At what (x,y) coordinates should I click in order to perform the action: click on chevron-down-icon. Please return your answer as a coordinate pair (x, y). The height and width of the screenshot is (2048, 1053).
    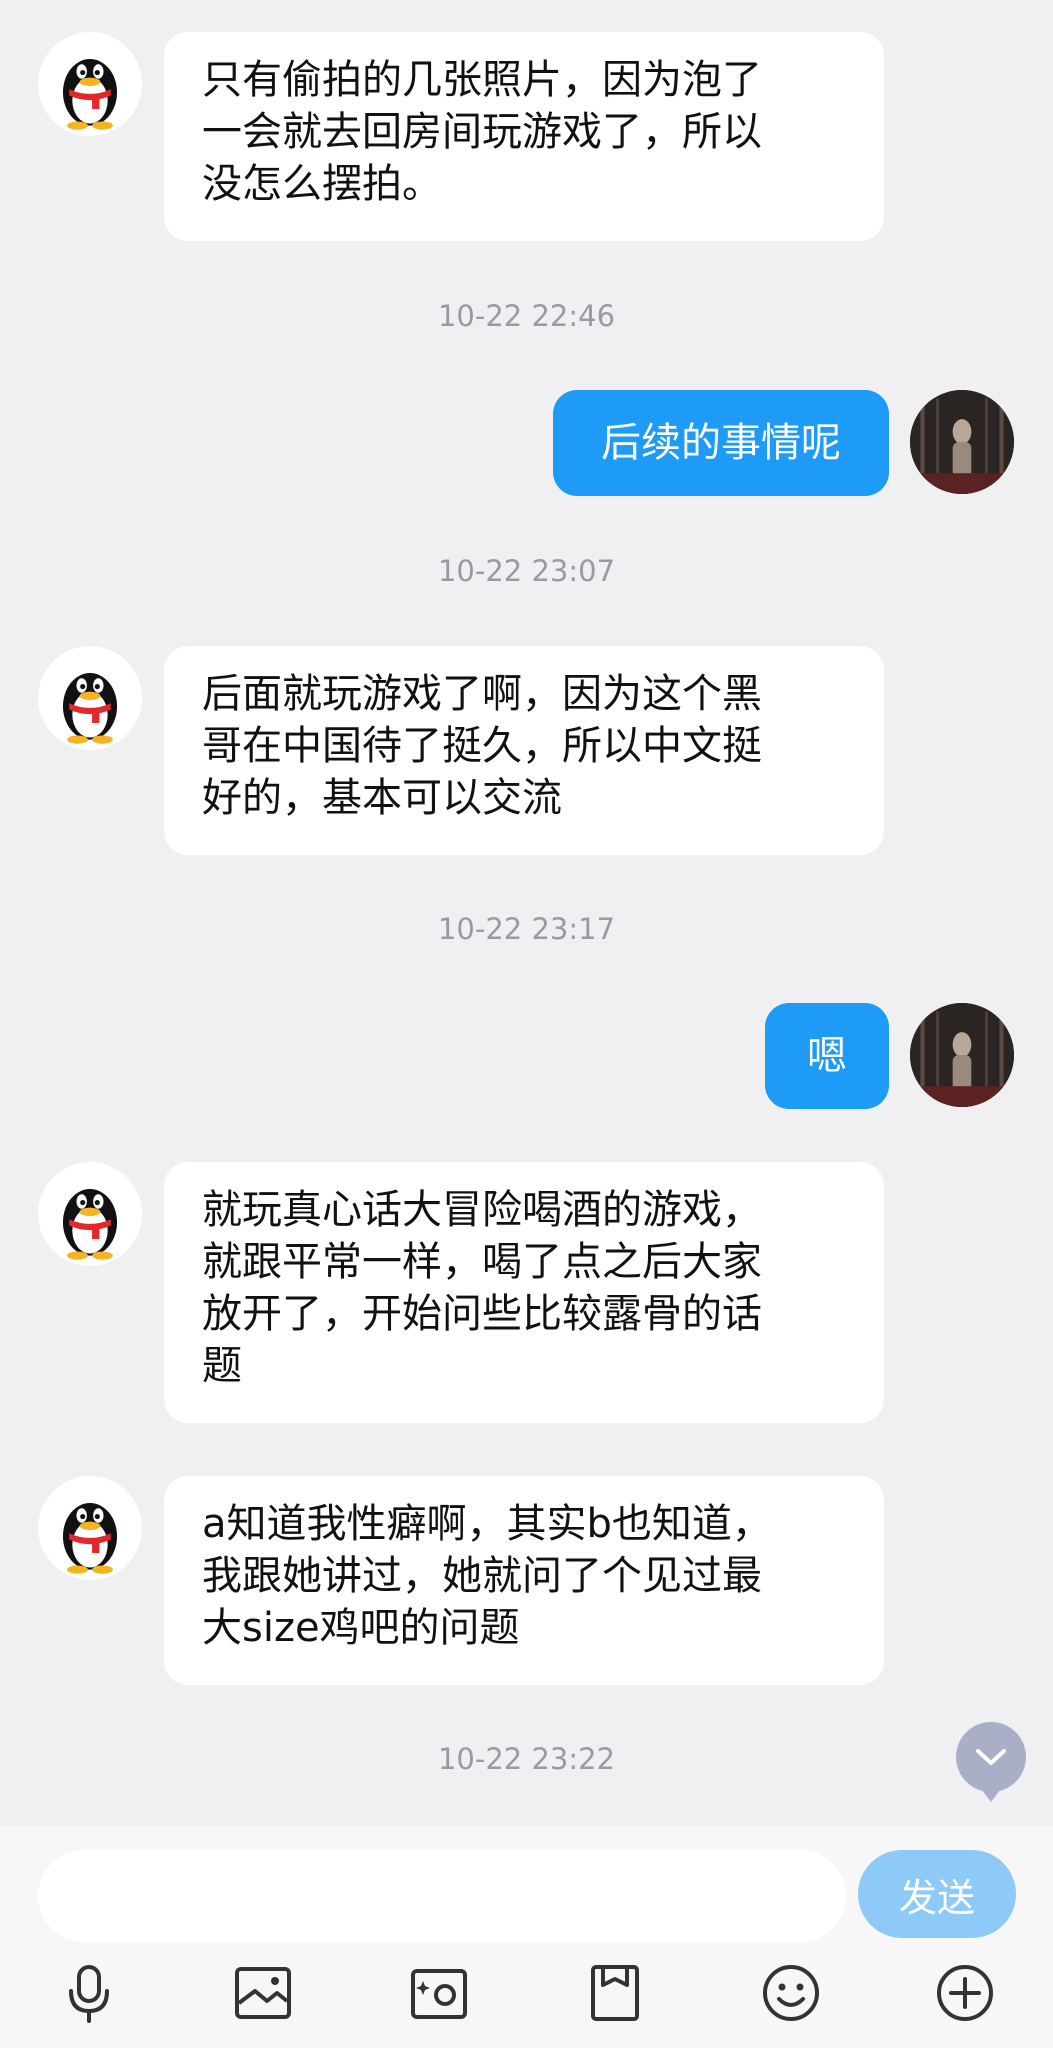
    Looking at the image, I should click on (991, 1757).